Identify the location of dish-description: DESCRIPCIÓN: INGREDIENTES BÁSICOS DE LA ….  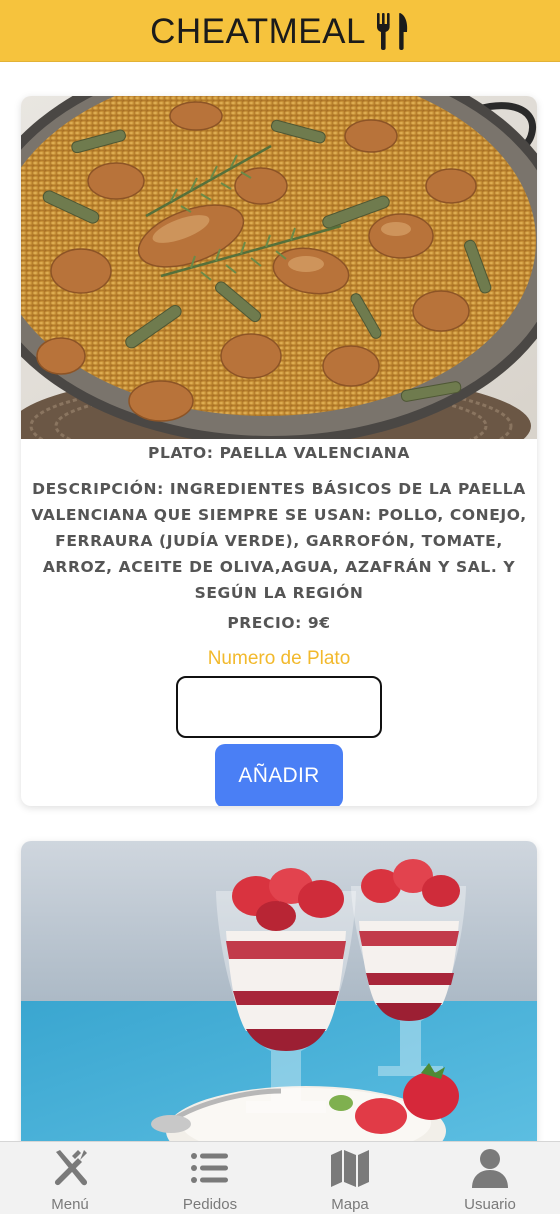
(279, 541).